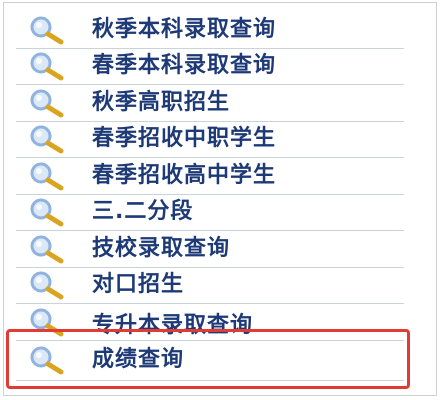  Describe the element at coordinates (210, 286) in the screenshot. I see `menu-item-counterpart-enrollment: 对口招生` at that location.